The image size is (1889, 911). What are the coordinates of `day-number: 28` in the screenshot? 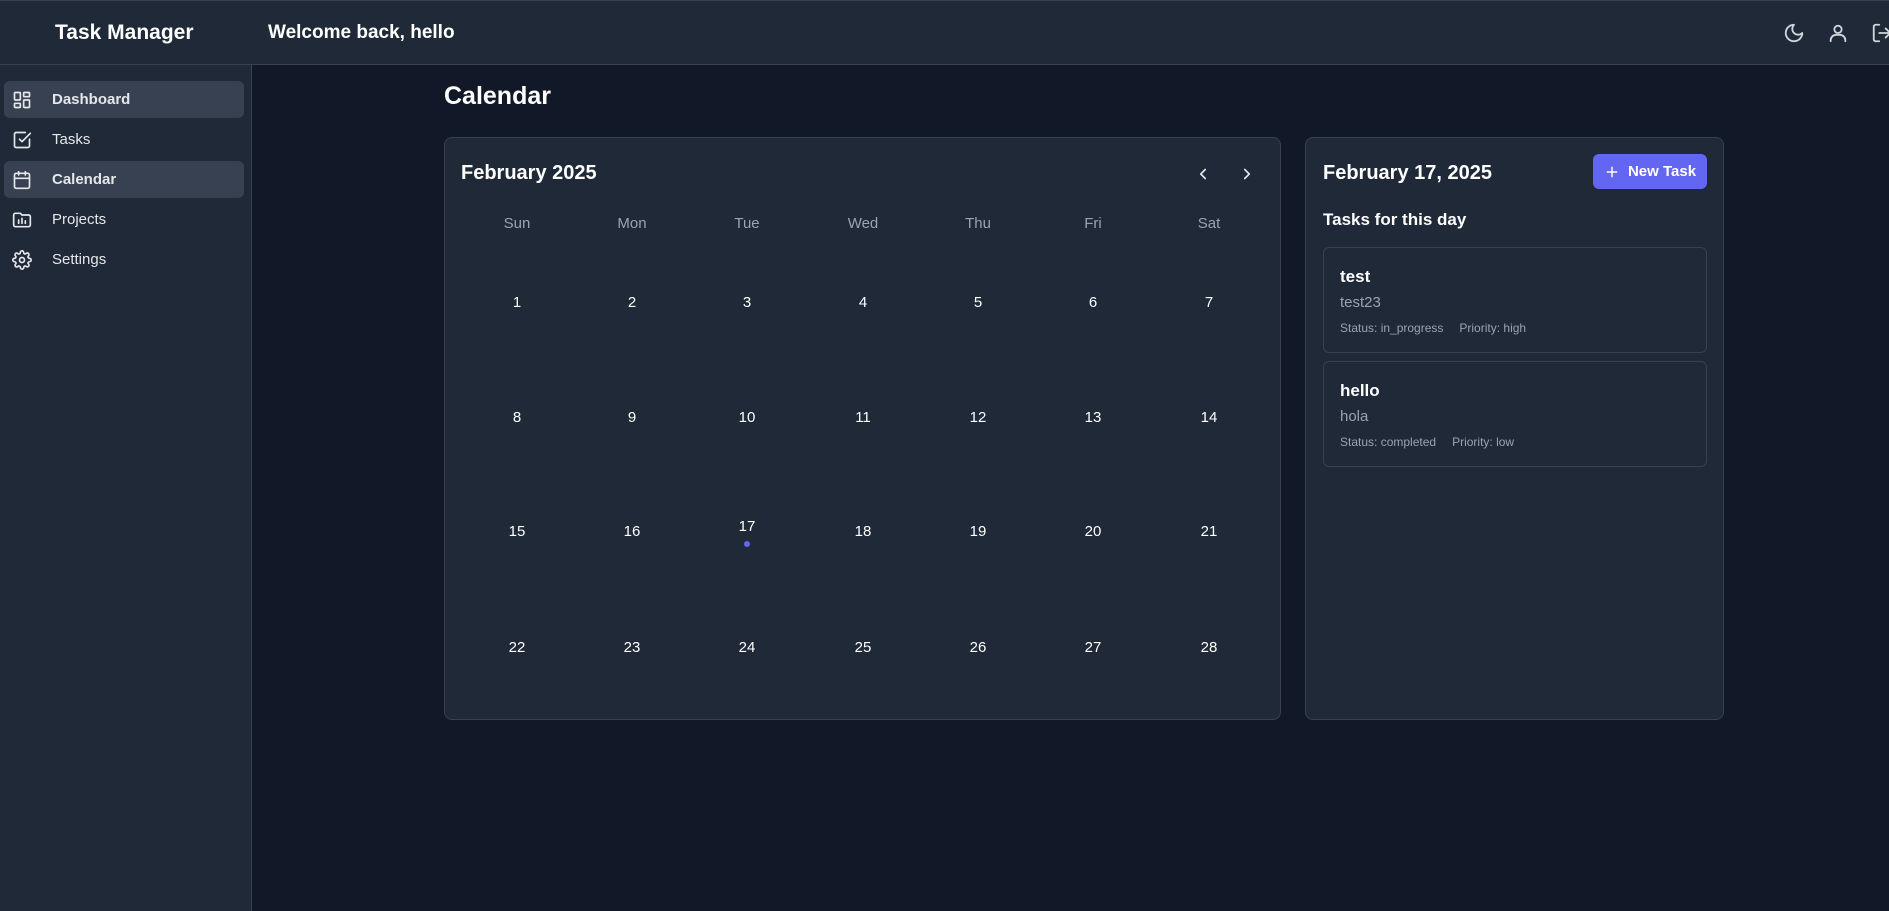 It's located at (1209, 647).